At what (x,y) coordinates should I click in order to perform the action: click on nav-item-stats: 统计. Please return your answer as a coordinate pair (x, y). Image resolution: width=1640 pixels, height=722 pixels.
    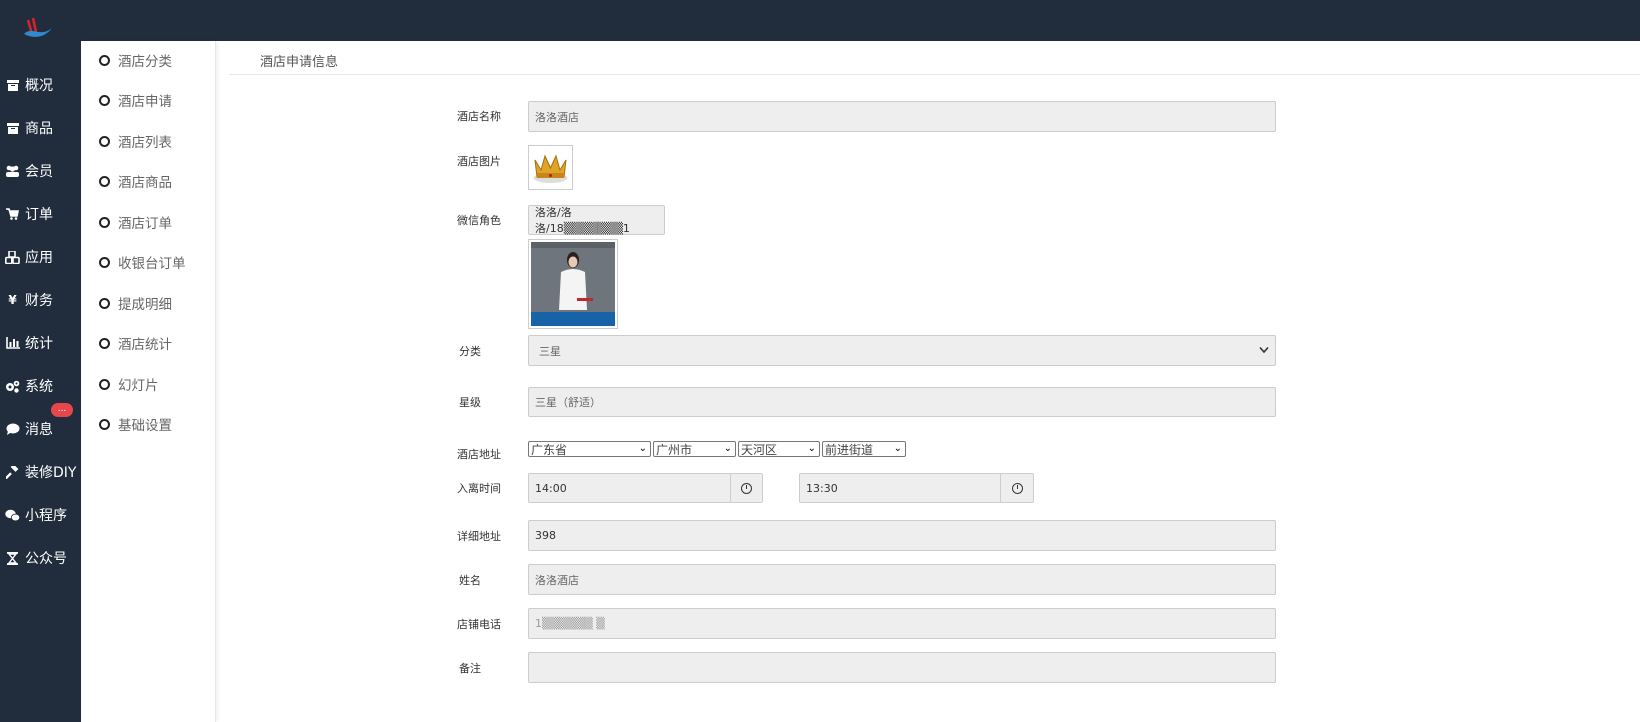
    Looking at the image, I should click on (40, 343).